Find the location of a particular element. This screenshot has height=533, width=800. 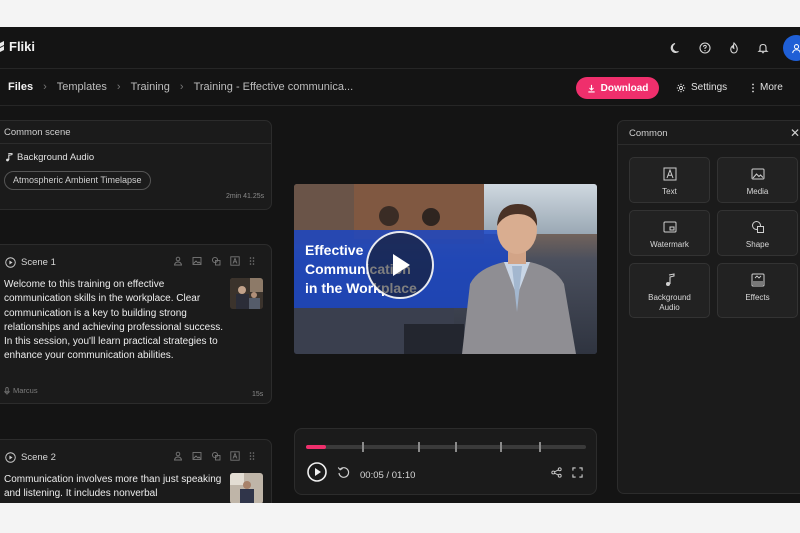

top-bar: Fliki is located at coordinates (400, 48).